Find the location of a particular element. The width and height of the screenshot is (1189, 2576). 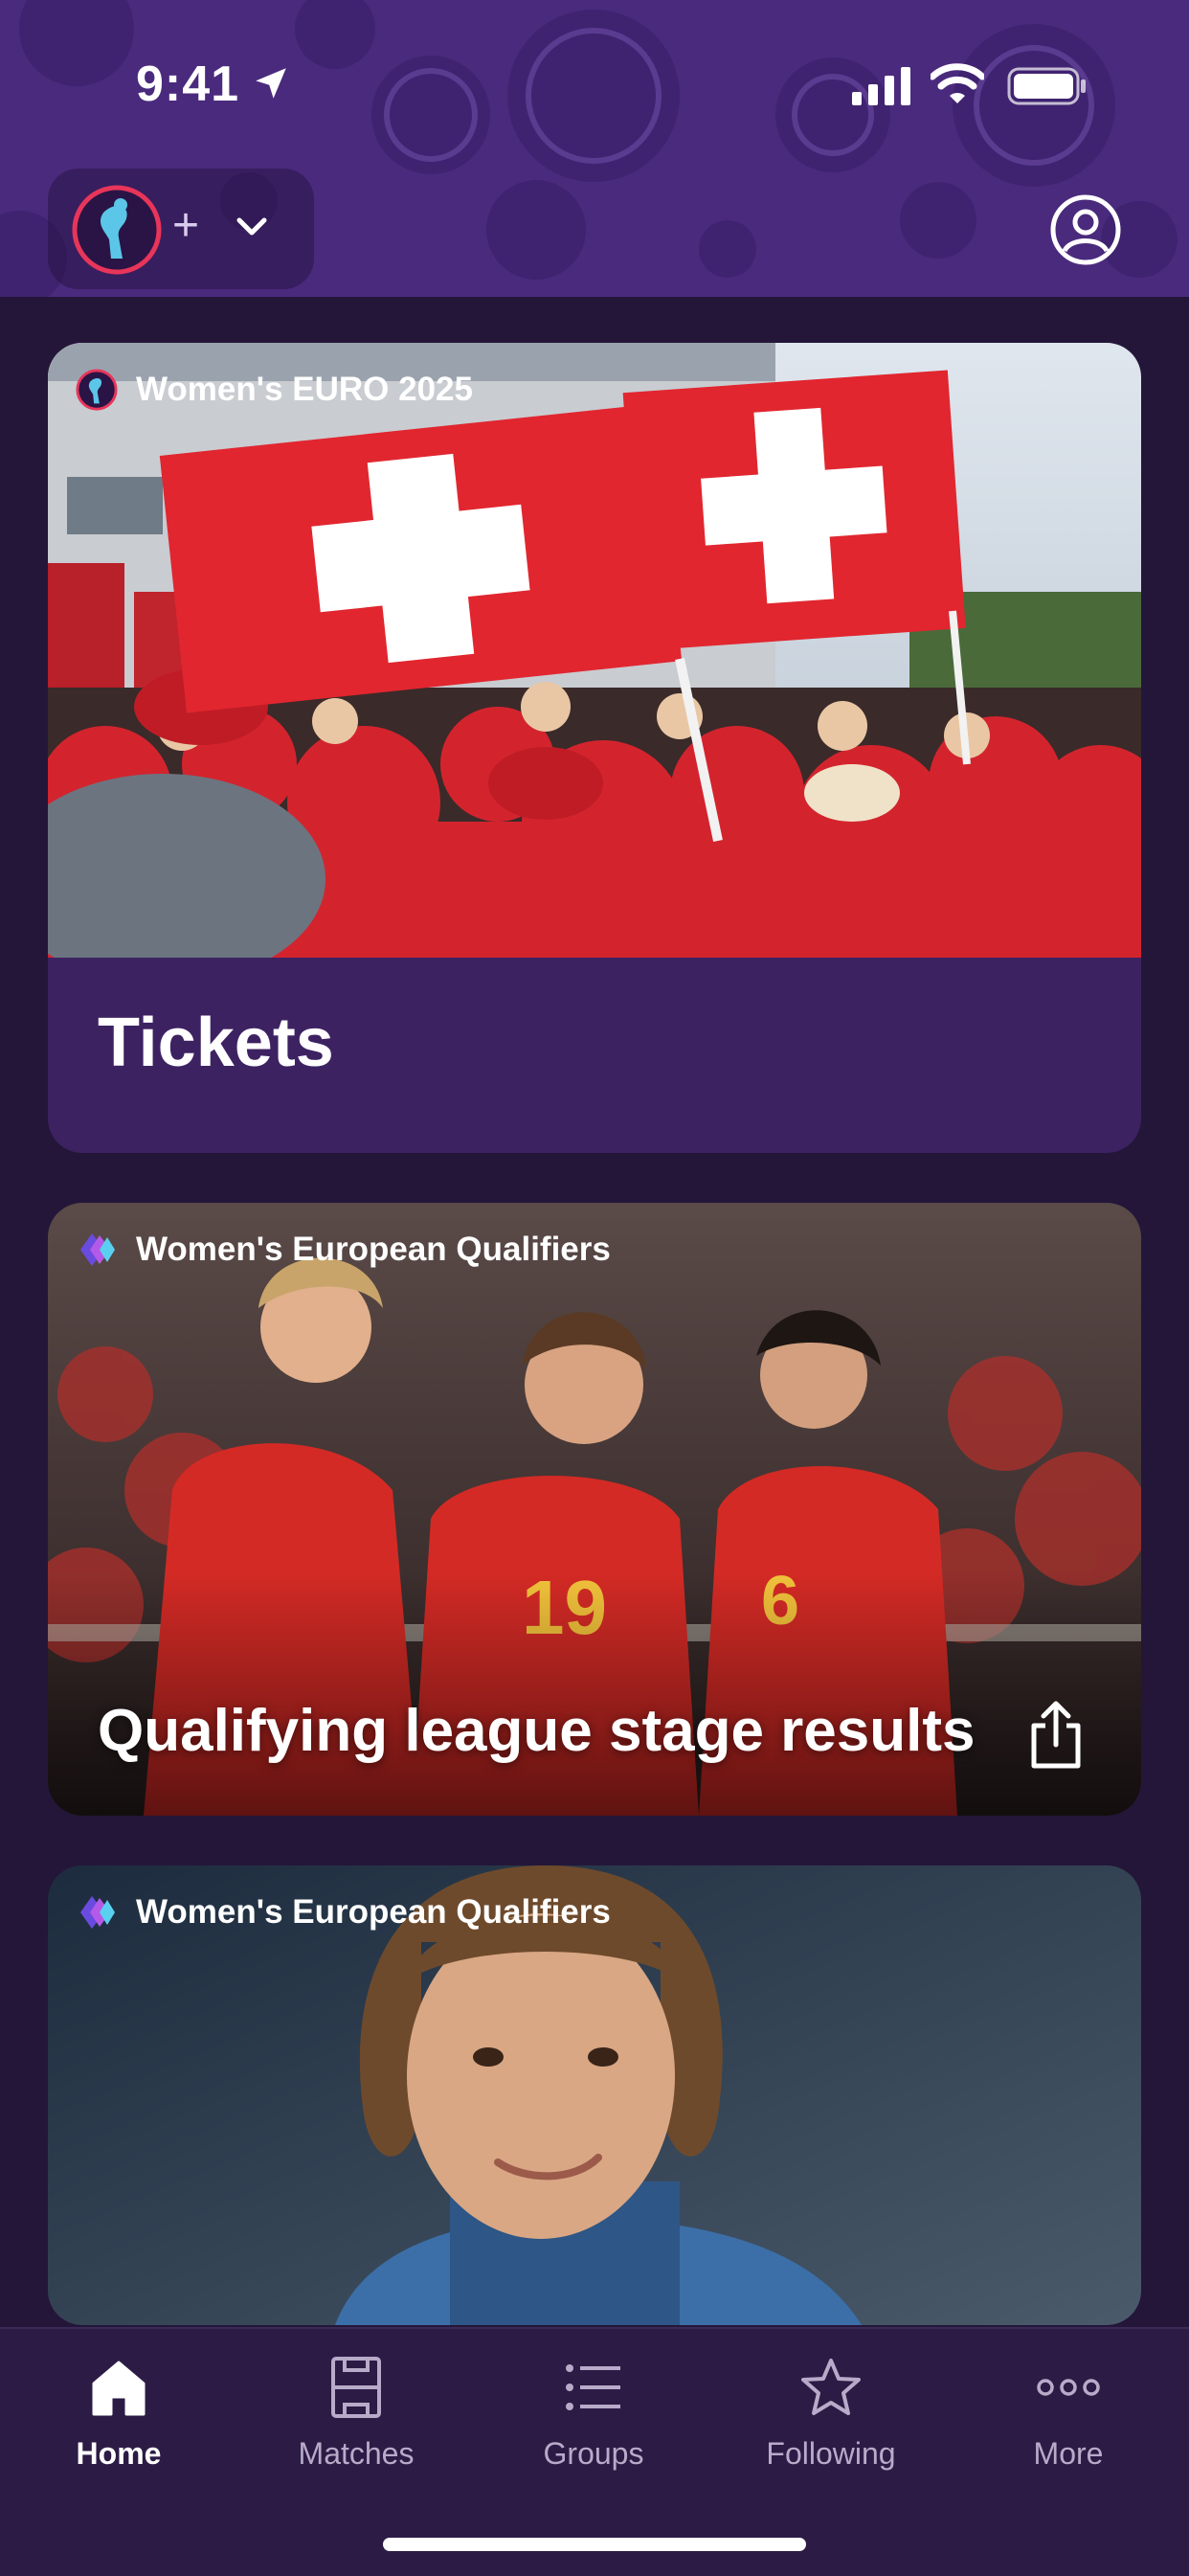

app-header: 9:41 + is located at coordinates (594, 148).